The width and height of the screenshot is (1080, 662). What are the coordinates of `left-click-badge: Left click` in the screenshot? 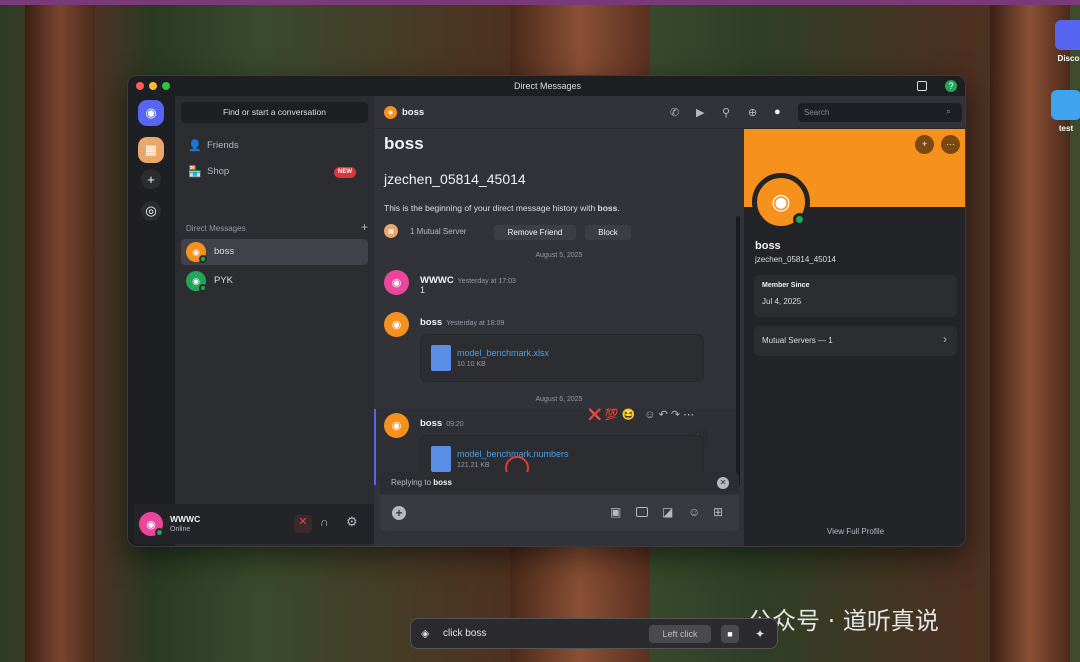 It's located at (680, 634).